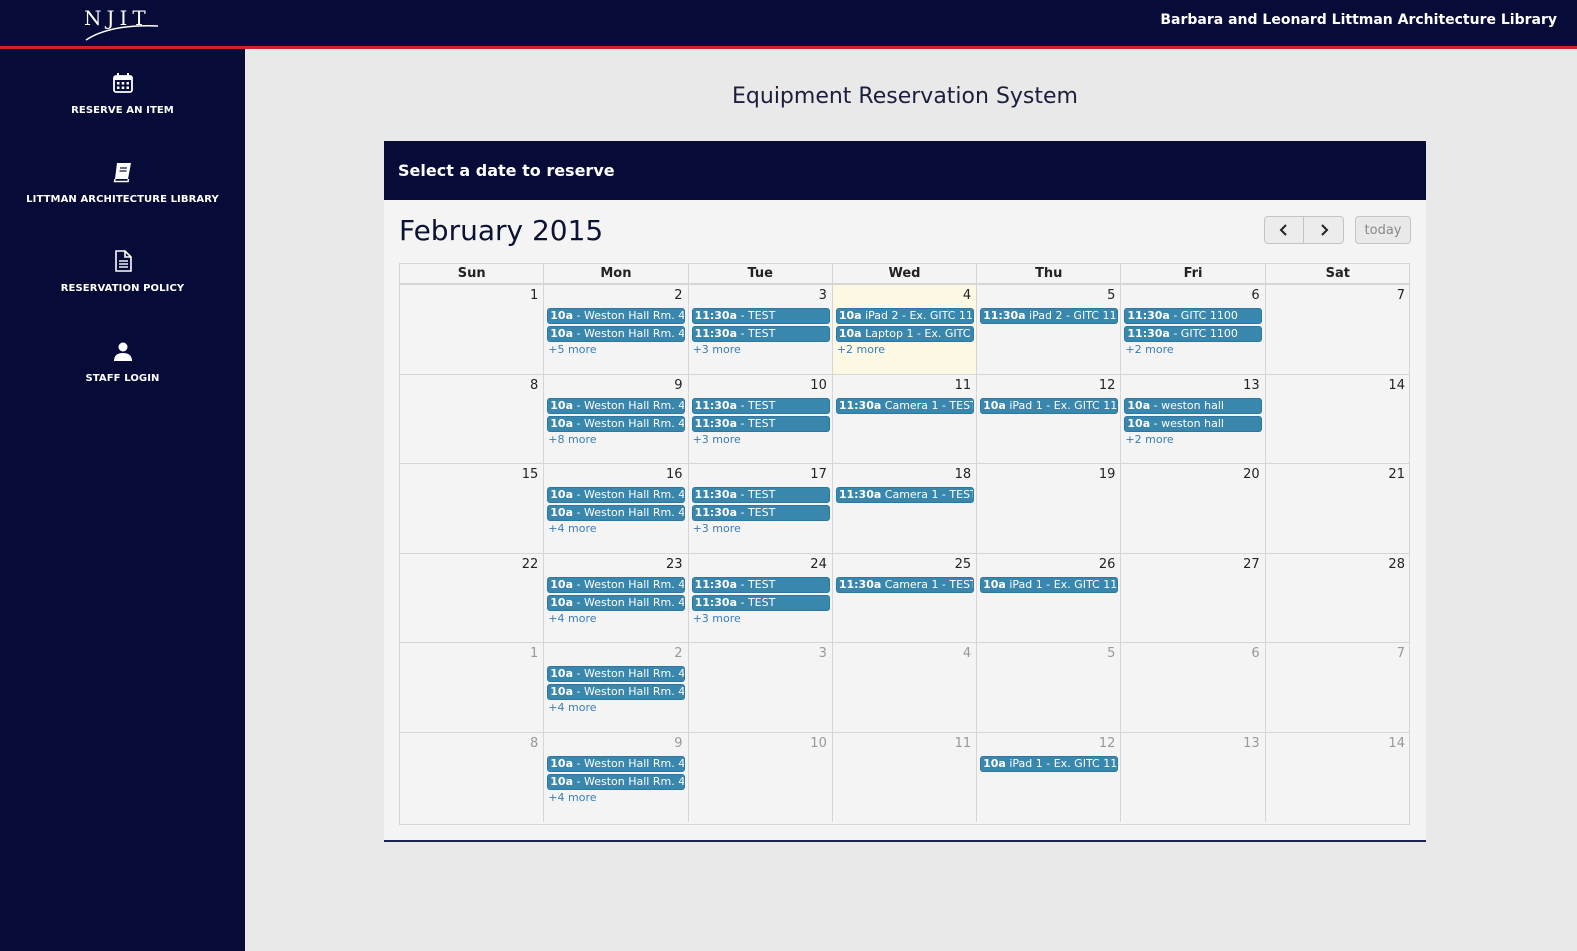  Describe the element at coordinates (818, 564) in the screenshot. I see `day-number: 24` at that location.